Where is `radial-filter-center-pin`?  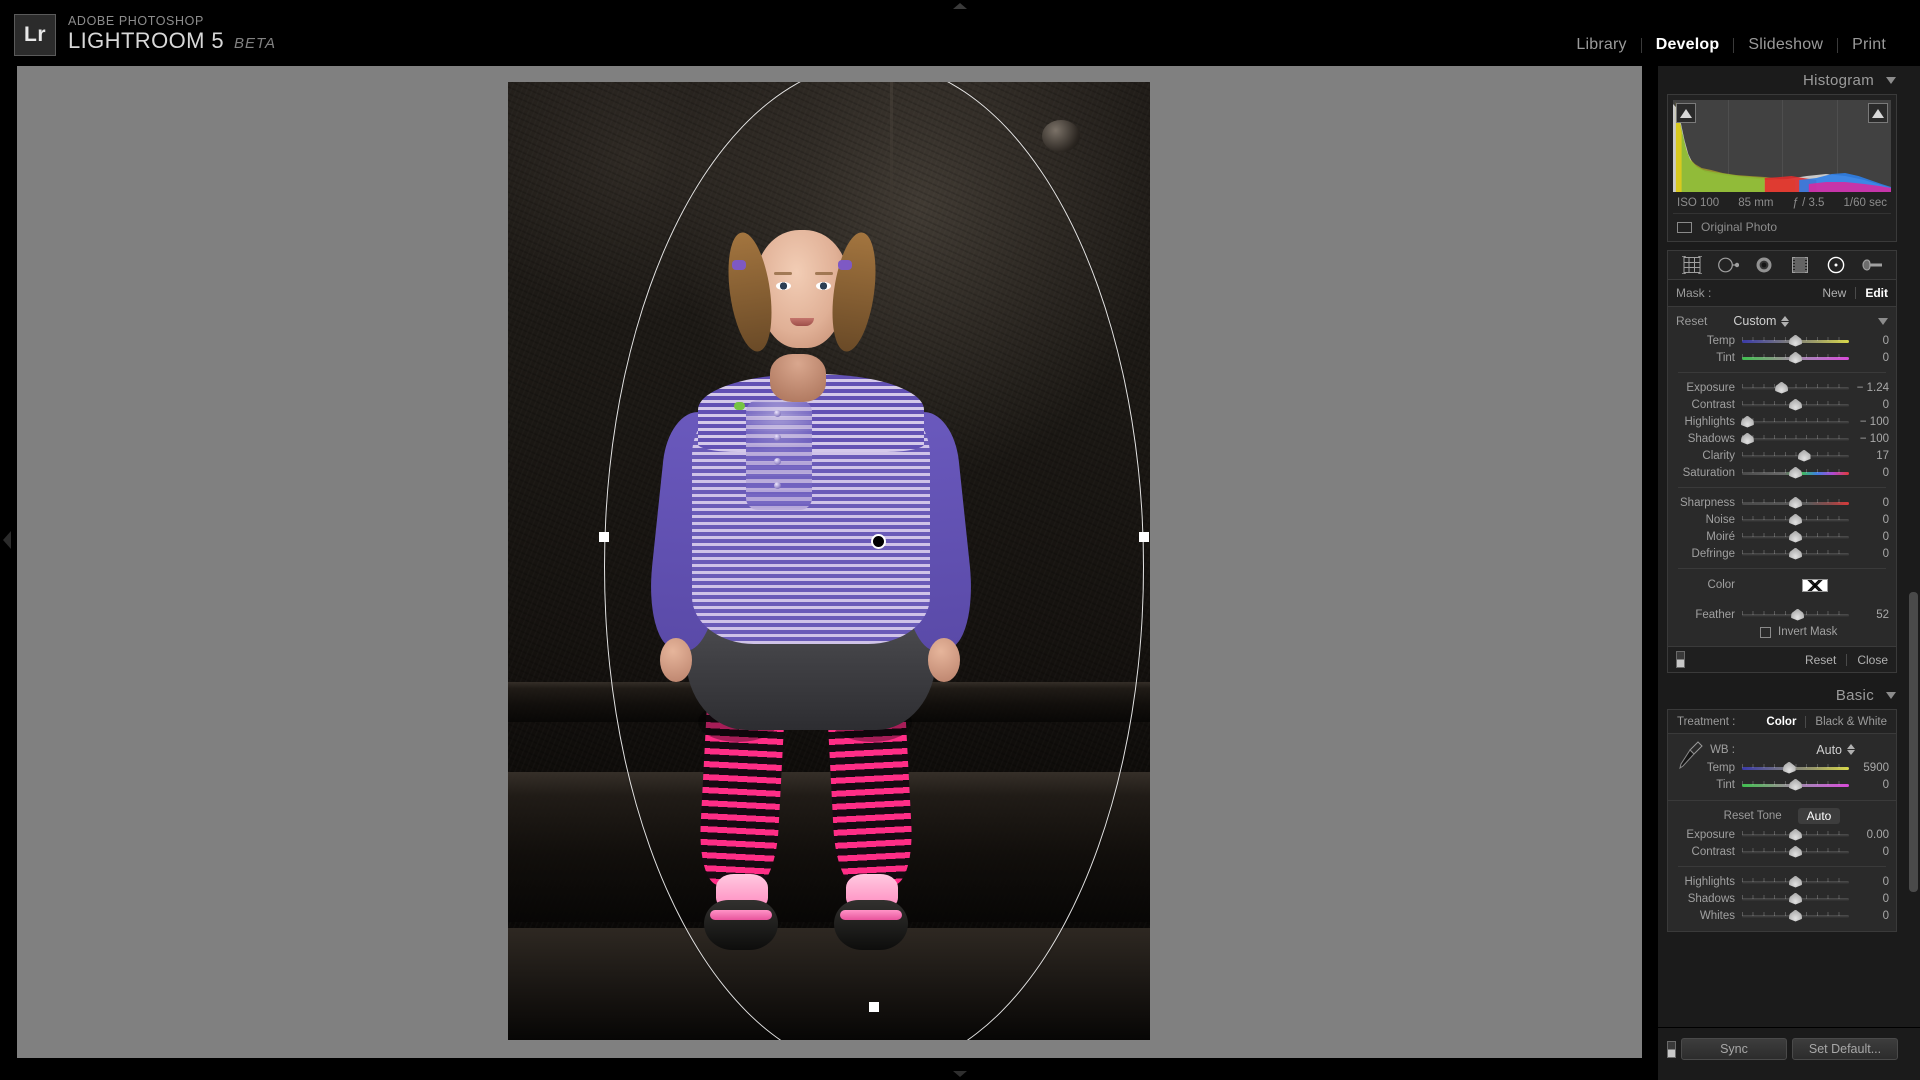 radial-filter-center-pin is located at coordinates (878, 541).